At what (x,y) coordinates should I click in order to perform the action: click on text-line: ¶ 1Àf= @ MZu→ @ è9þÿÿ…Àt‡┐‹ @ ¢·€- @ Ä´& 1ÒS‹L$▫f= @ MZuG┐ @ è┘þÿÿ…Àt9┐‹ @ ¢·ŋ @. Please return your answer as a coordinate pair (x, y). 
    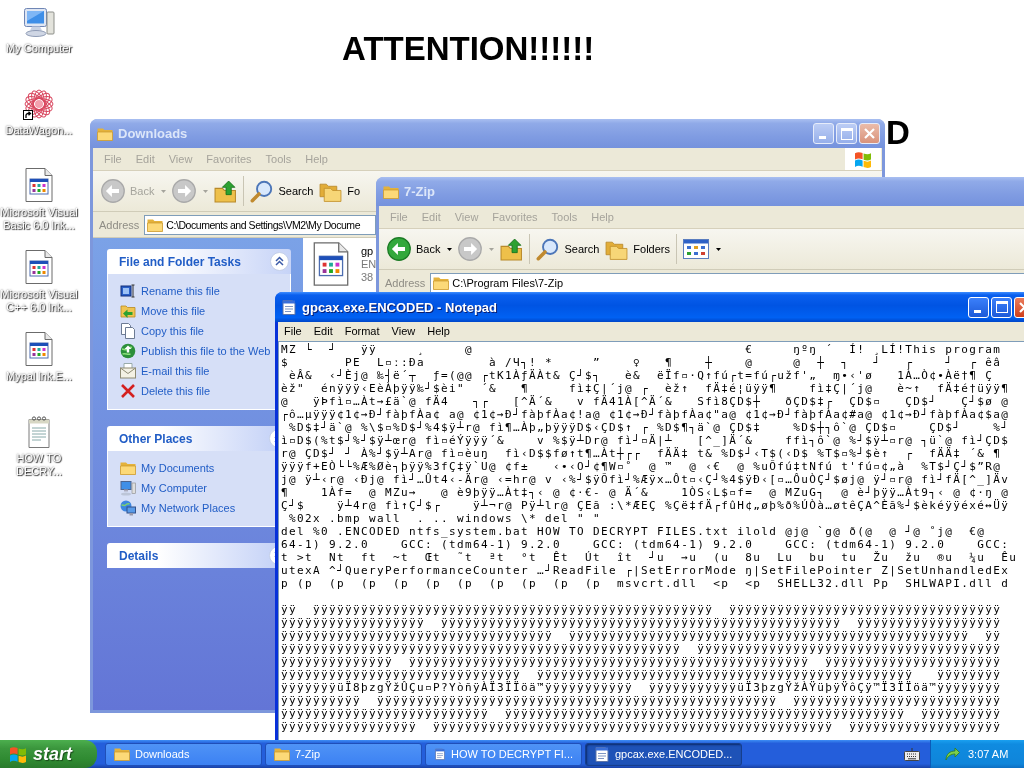
    Looking at the image, I should click on (646, 492).